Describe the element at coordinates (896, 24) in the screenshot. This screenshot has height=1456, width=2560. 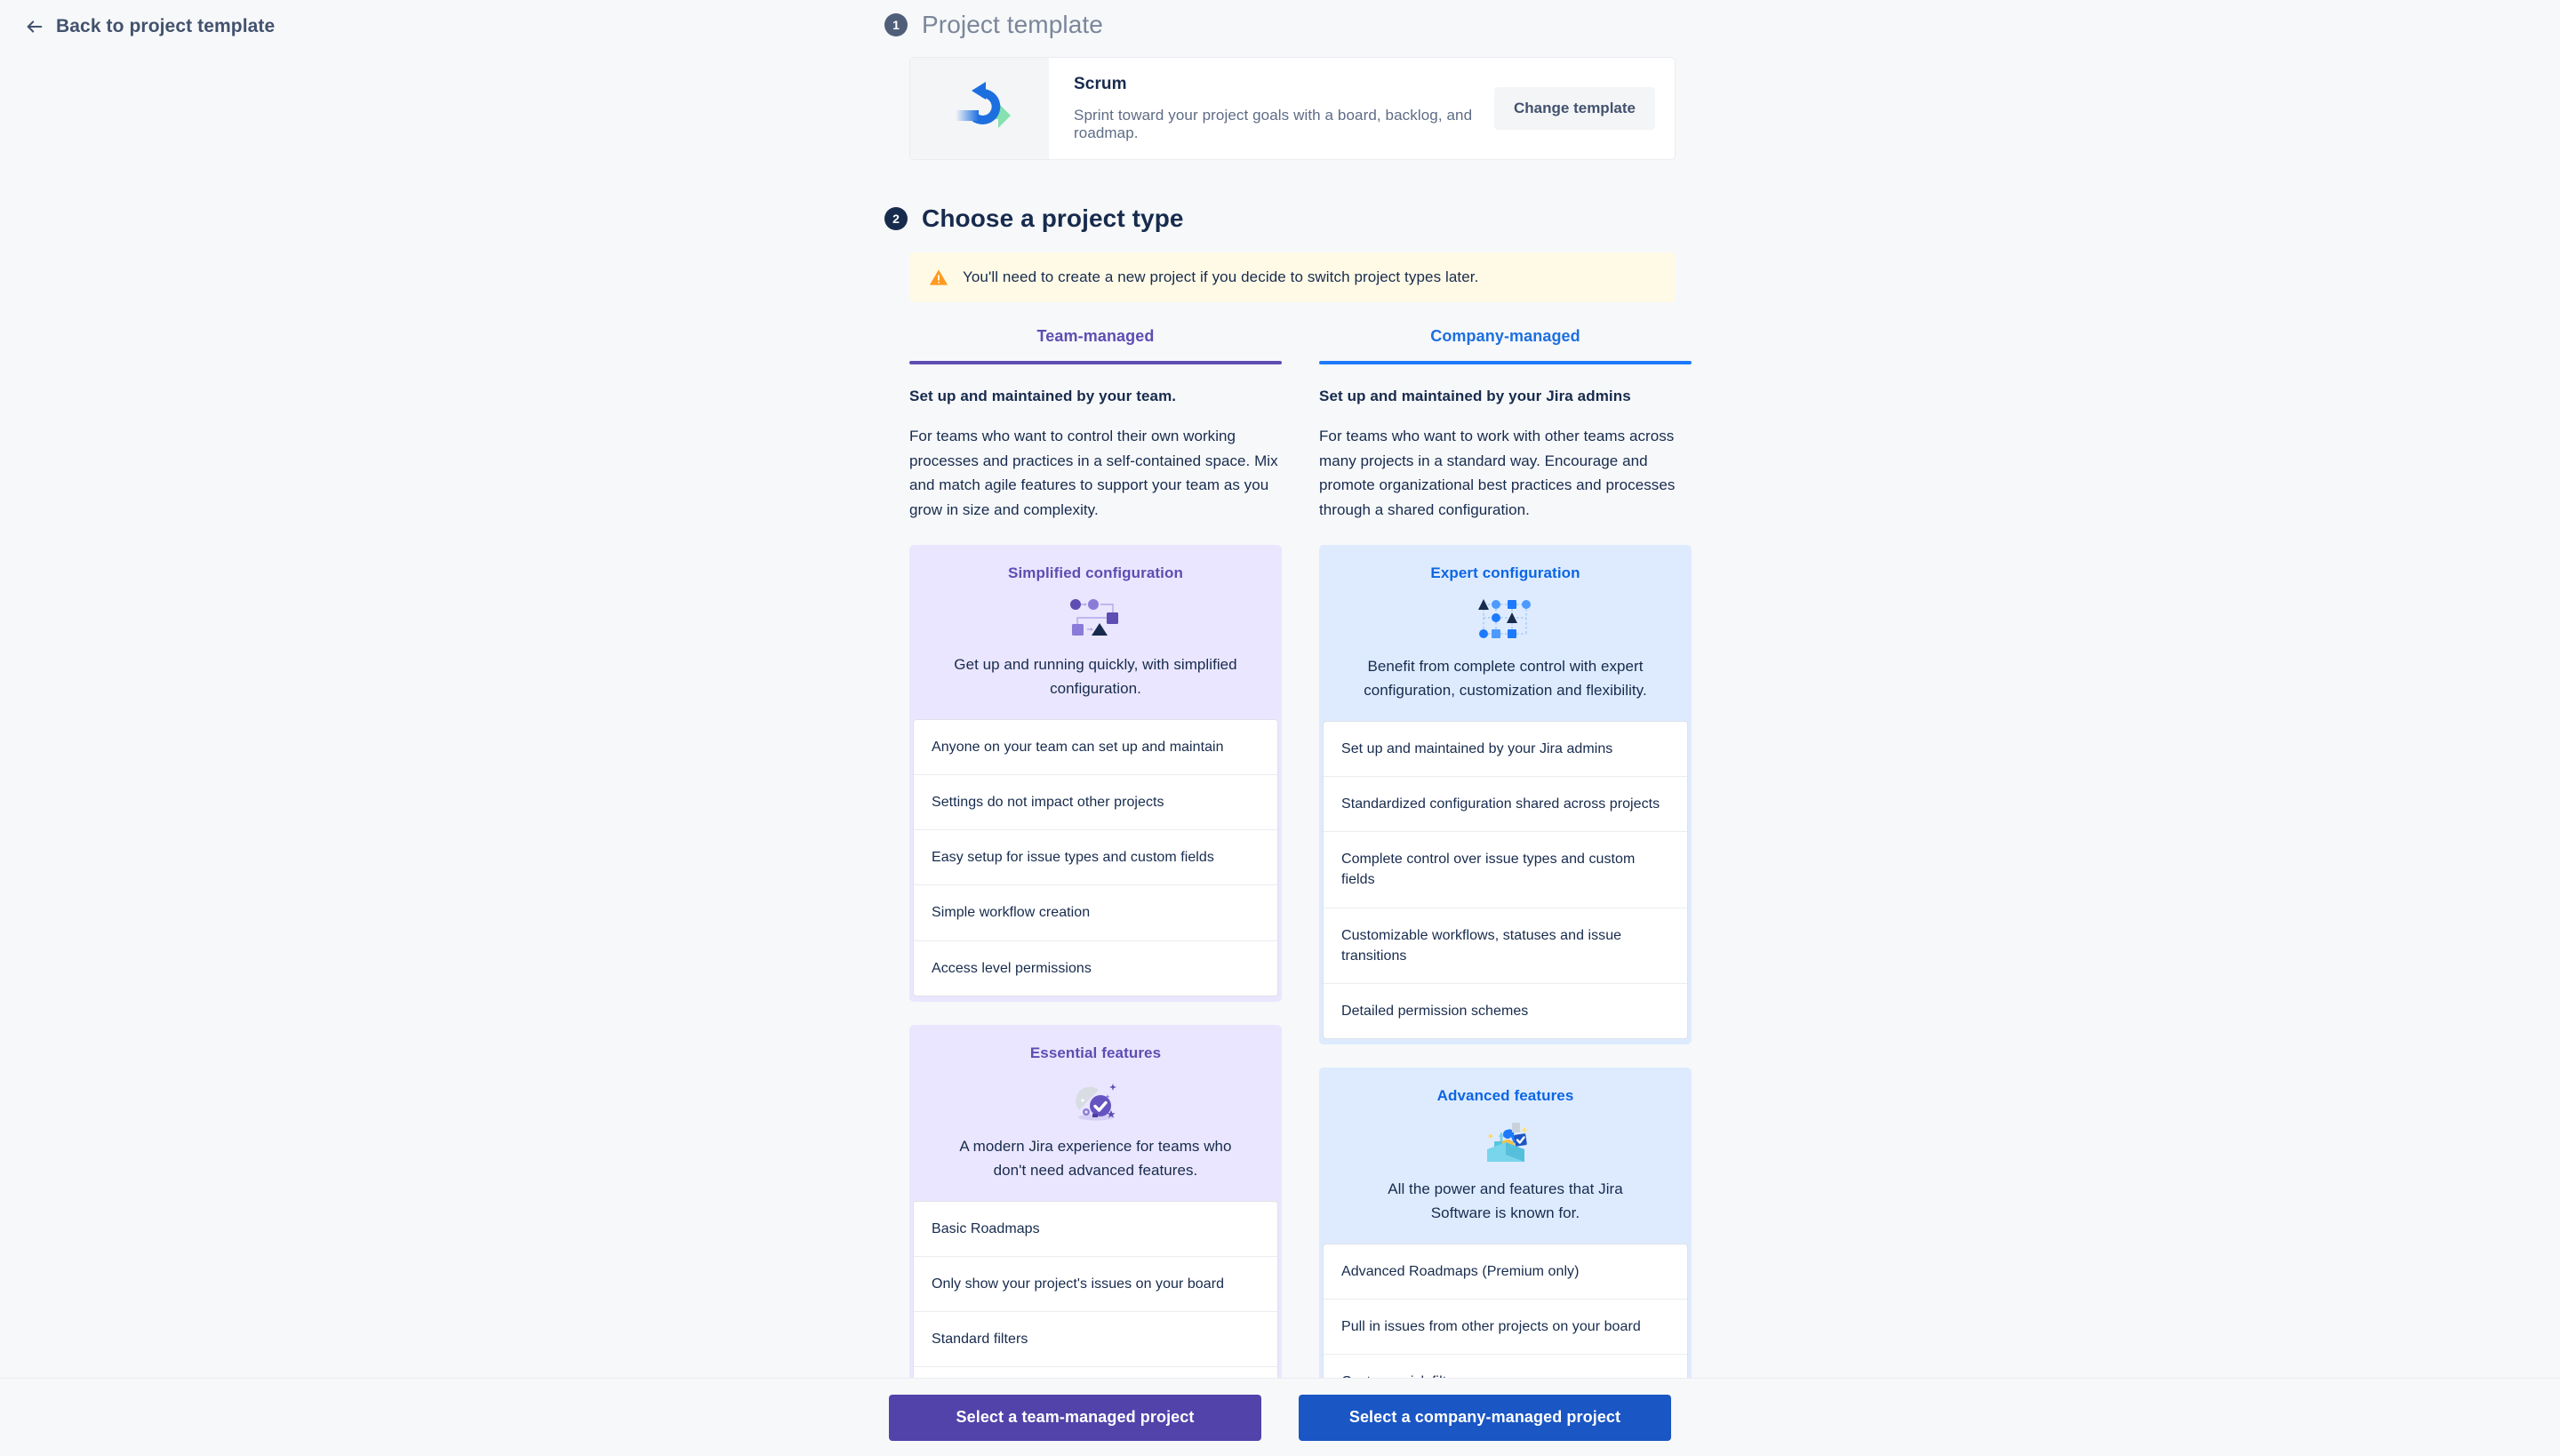
I see `step-1-badge: 1` at that location.